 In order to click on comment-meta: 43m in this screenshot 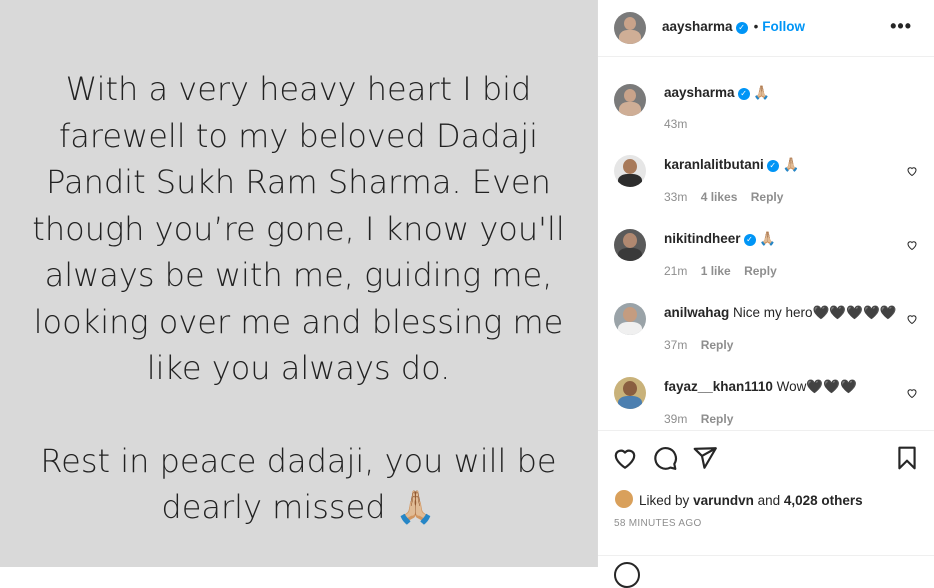, I will do `click(680, 124)`.